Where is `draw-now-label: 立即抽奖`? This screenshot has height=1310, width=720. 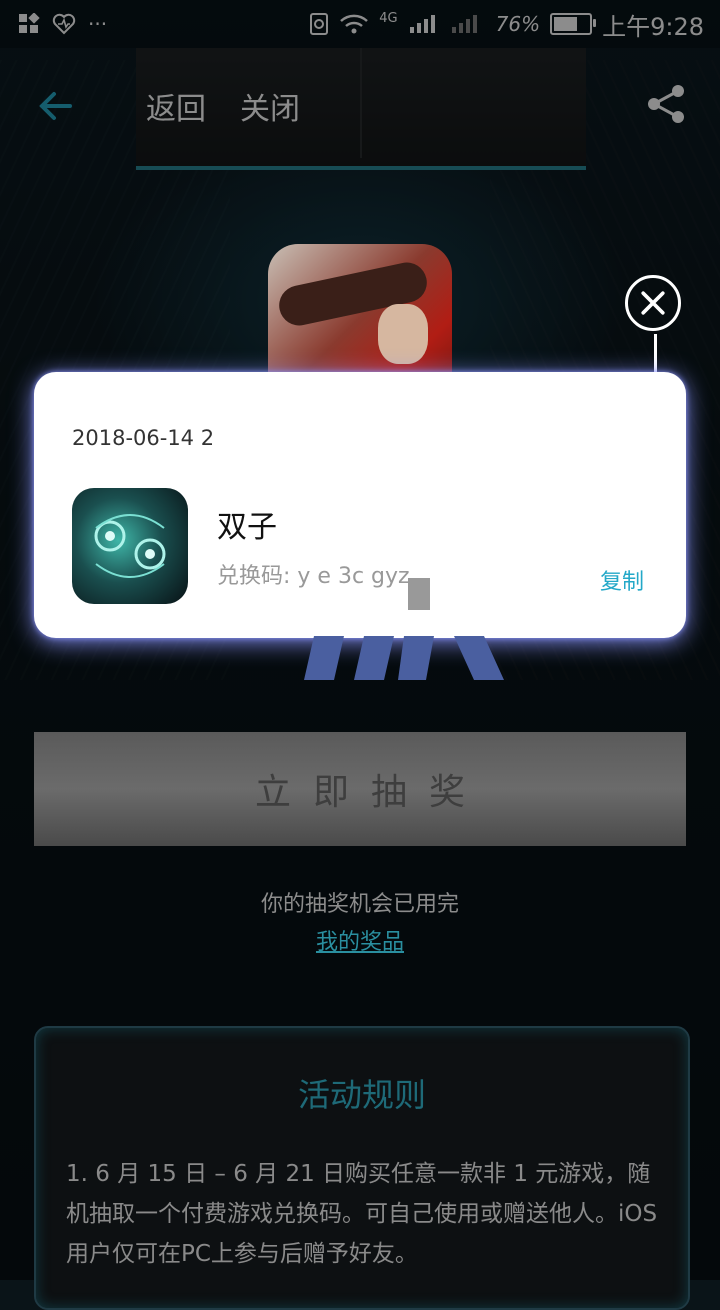
draw-now-label: 立即抽奖 is located at coordinates (370, 792).